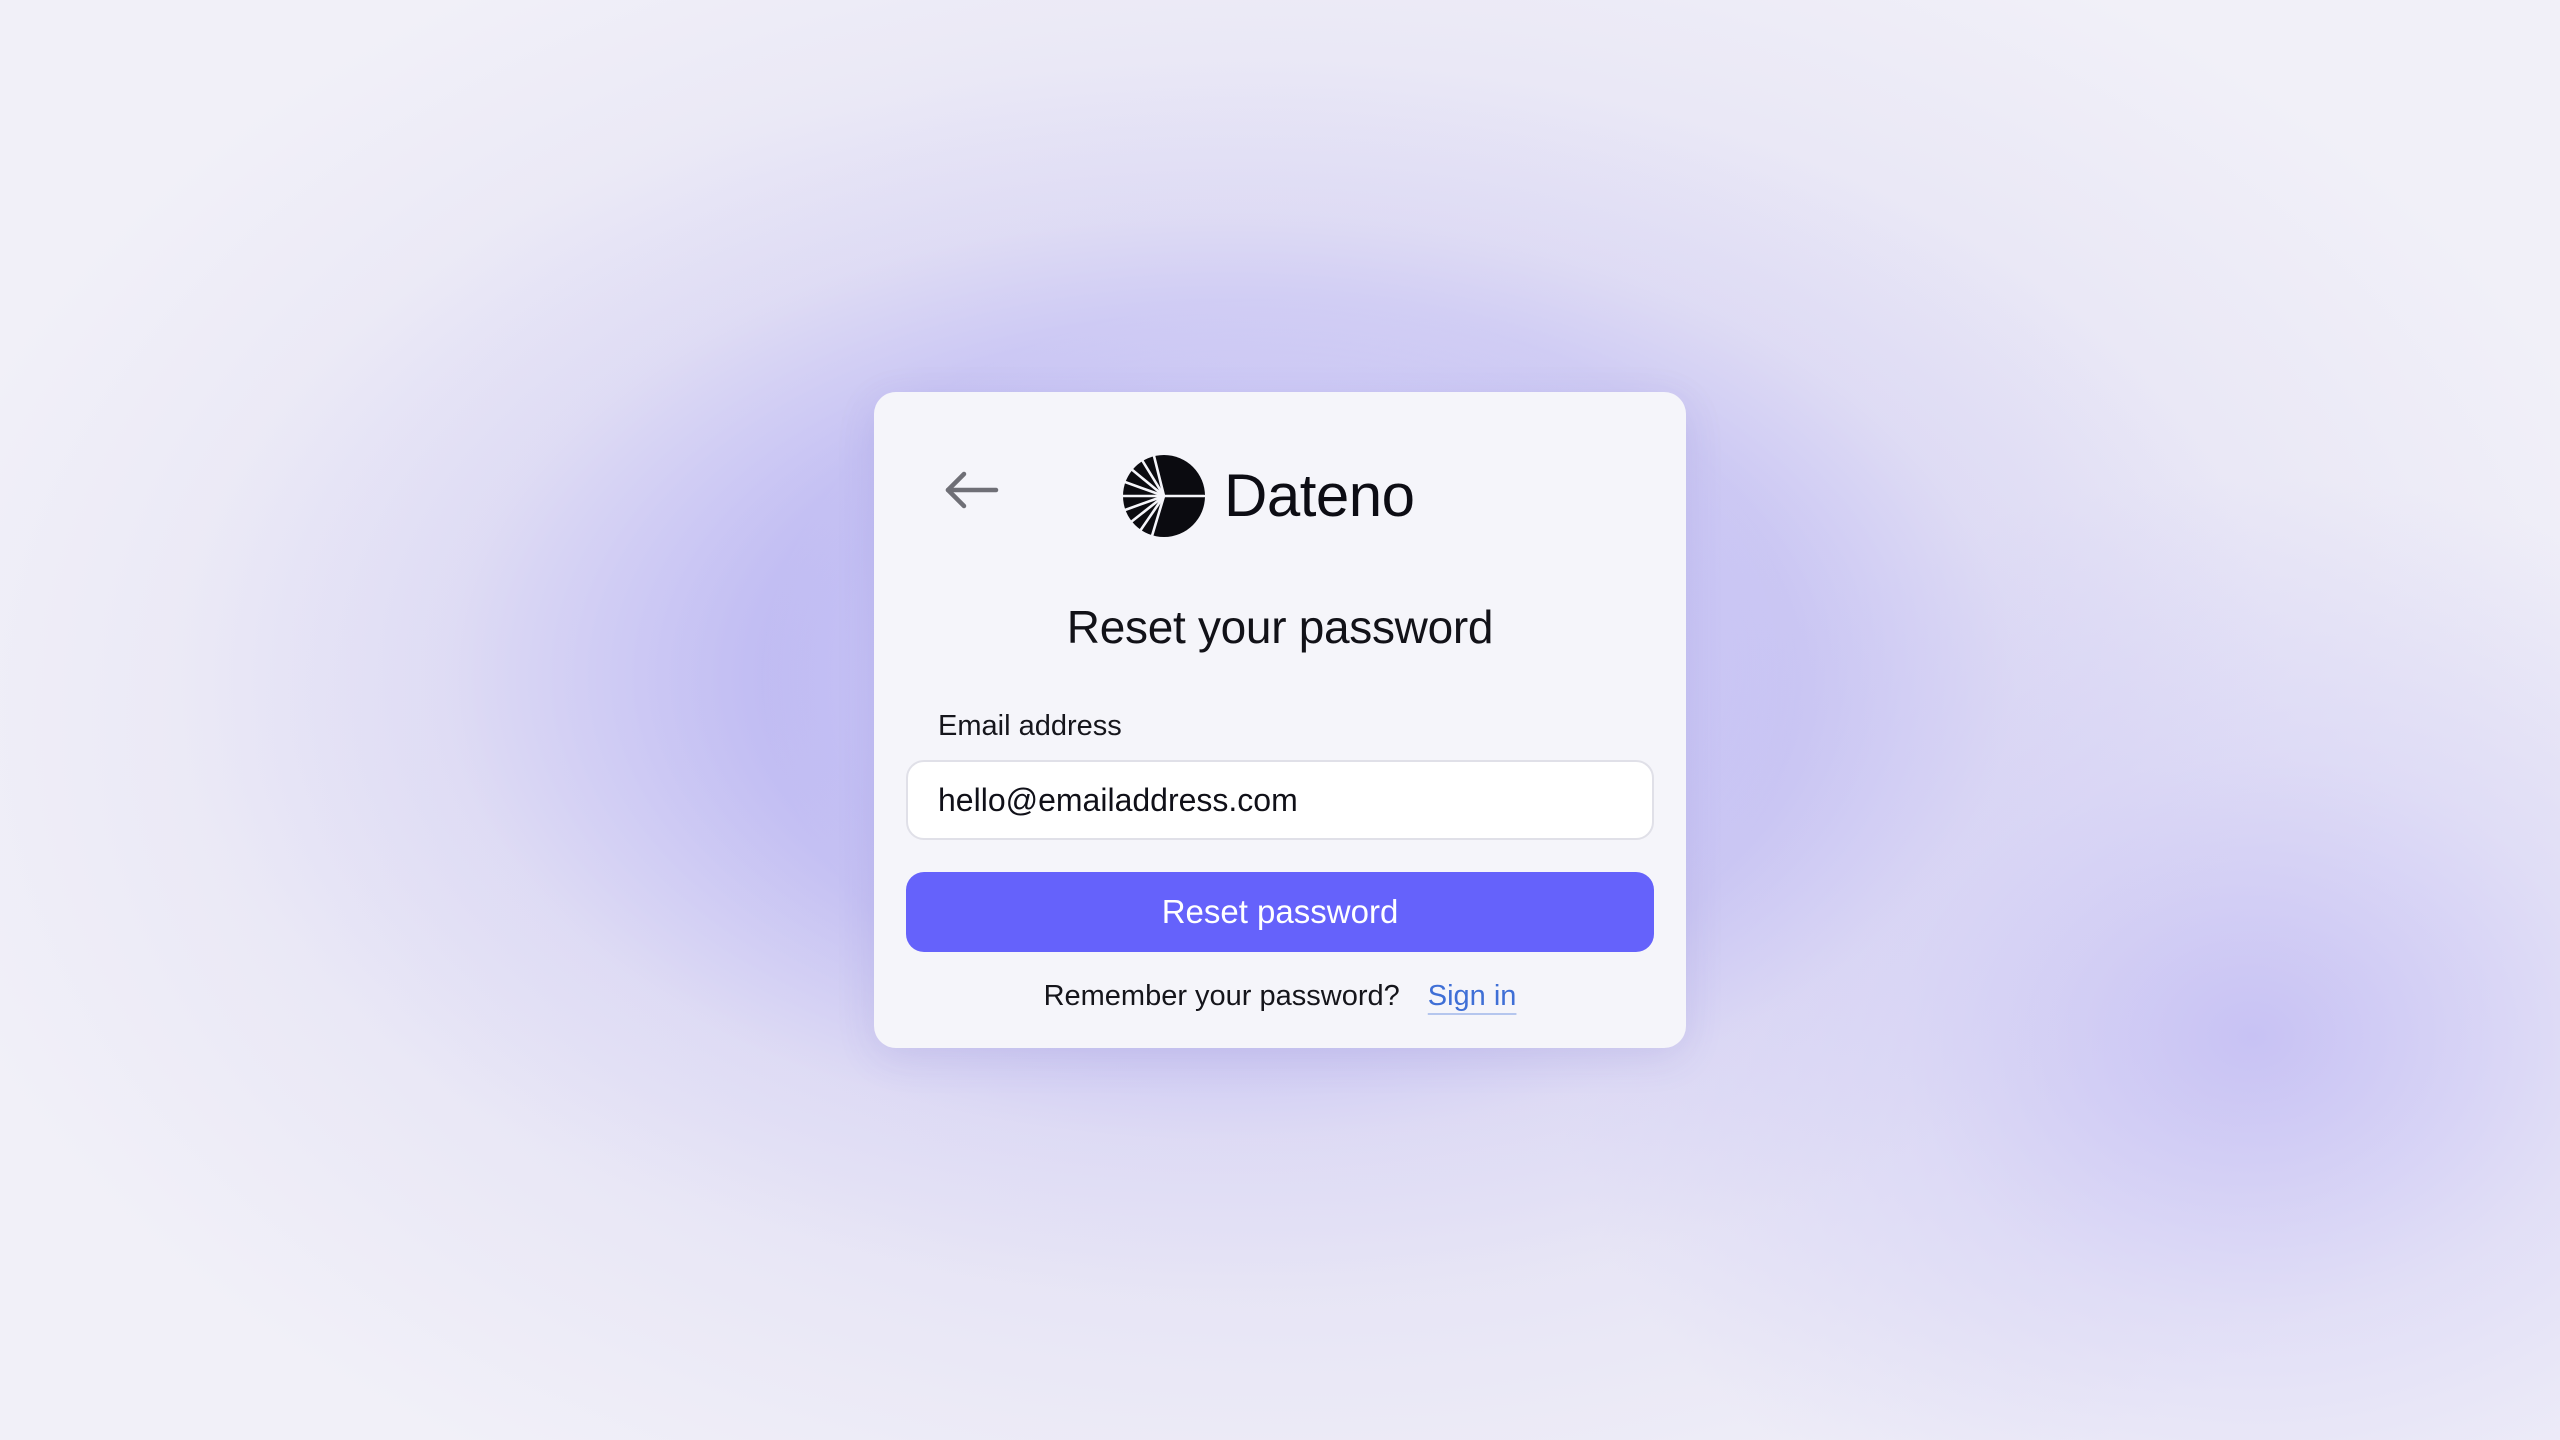 This screenshot has width=2560, height=1440. What do you see at coordinates (1221, 996) in the screenshot?
I see `remember-password-text: Remember your password?` at bounding box center [1221, 996].